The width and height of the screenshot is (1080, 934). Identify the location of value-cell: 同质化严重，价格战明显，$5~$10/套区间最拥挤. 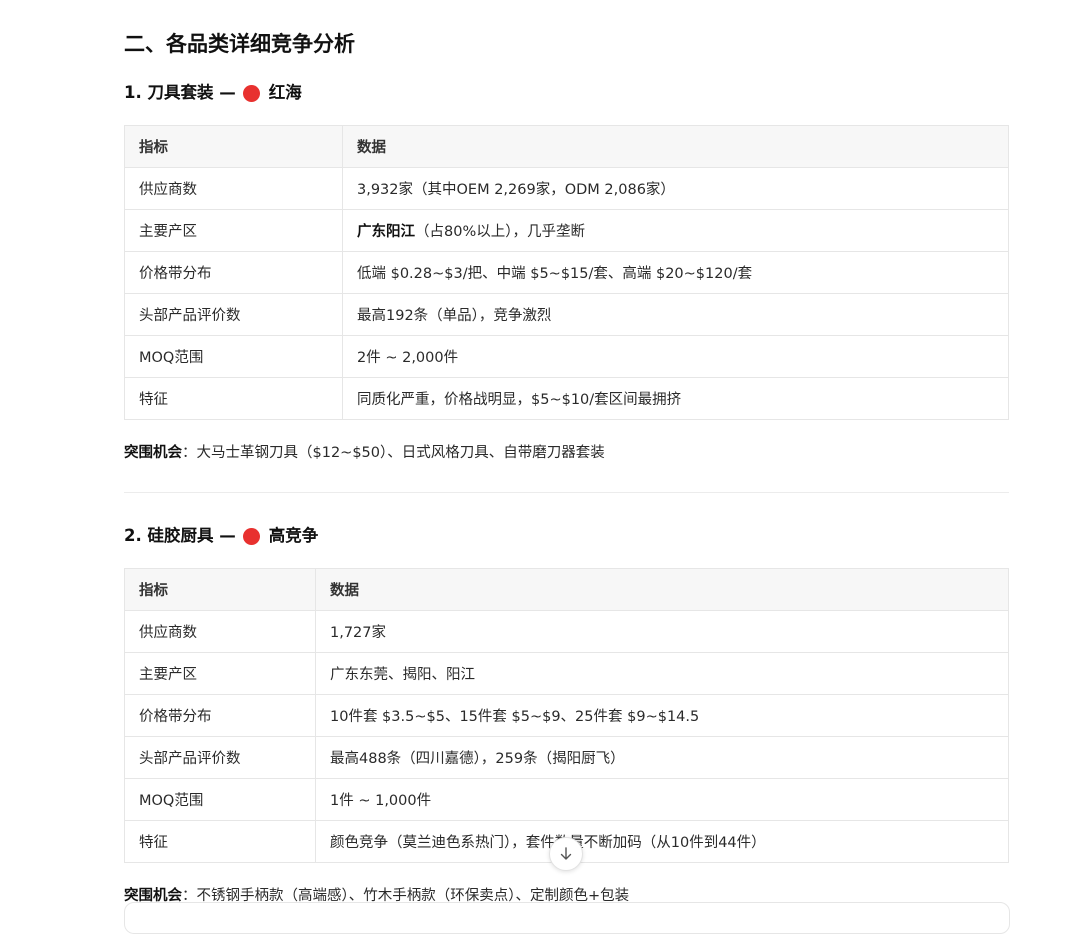
(675, 398).